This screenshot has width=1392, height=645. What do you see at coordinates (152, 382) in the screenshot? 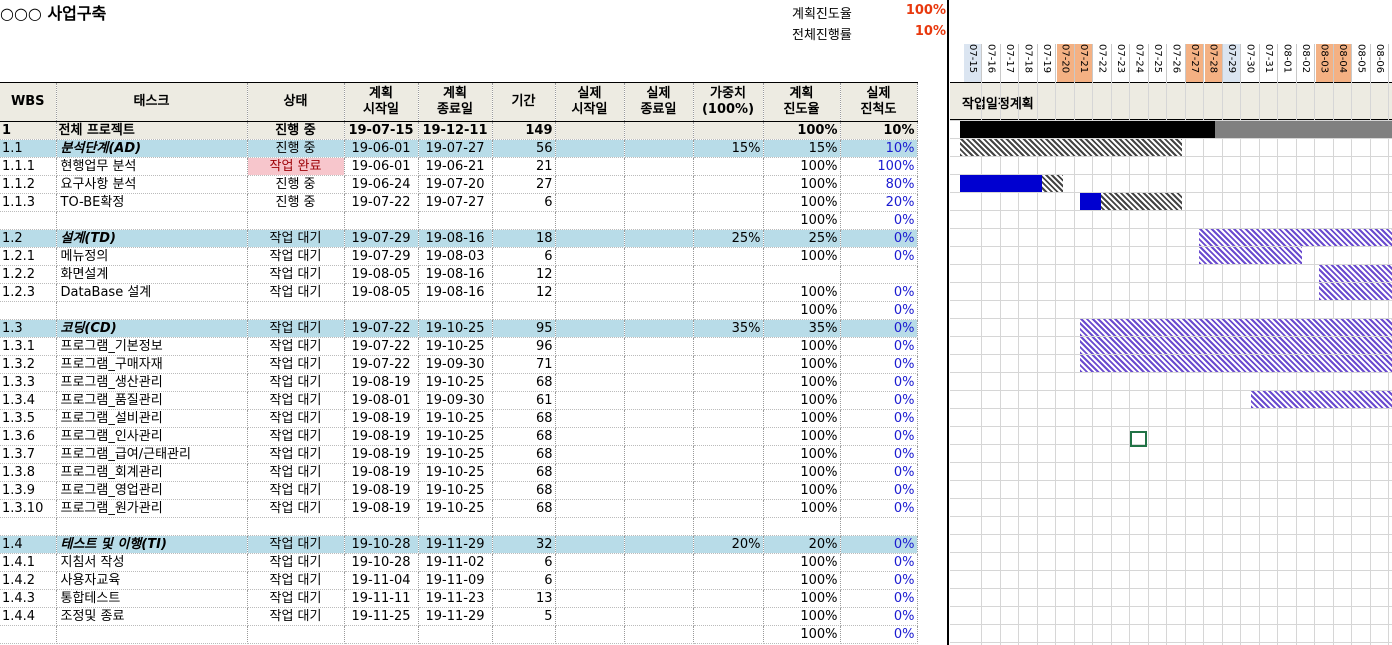
I see `cell-task: 프로그램_생산관리` at bounding box center [152, 382].